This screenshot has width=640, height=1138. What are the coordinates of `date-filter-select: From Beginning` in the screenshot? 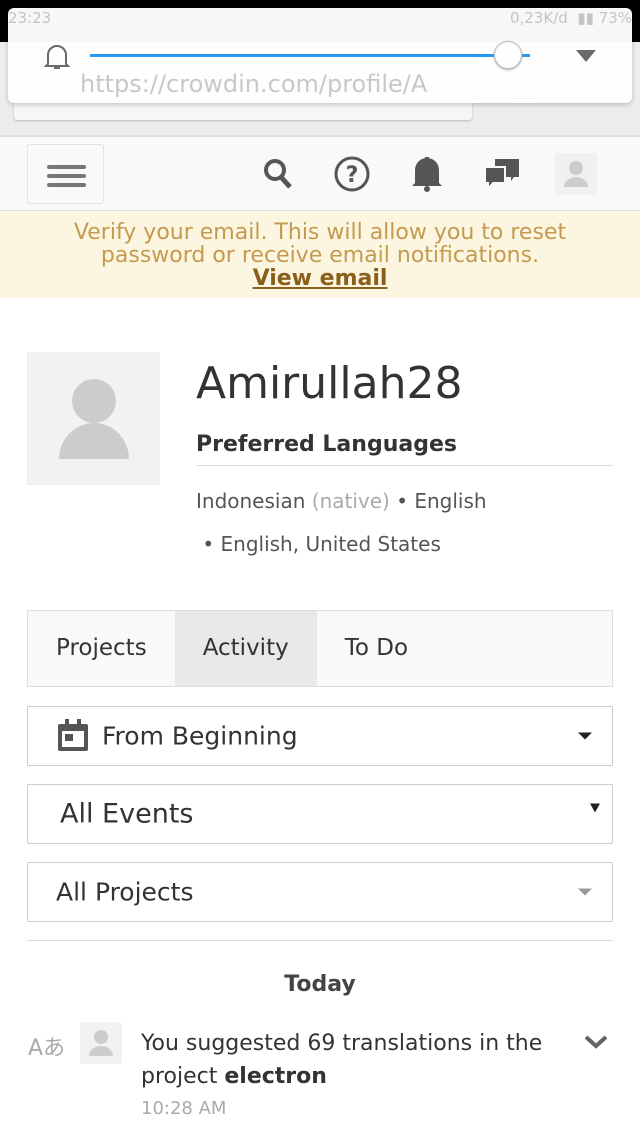 It's located at (320, 736).